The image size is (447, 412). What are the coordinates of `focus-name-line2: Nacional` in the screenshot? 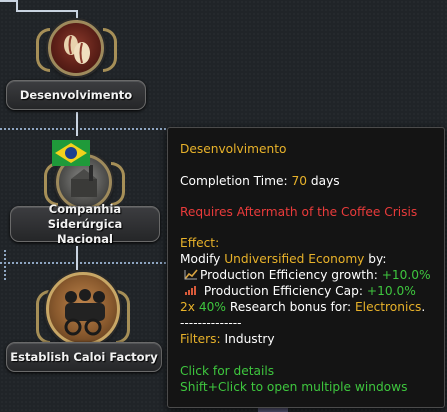 It's located at (85, 238).